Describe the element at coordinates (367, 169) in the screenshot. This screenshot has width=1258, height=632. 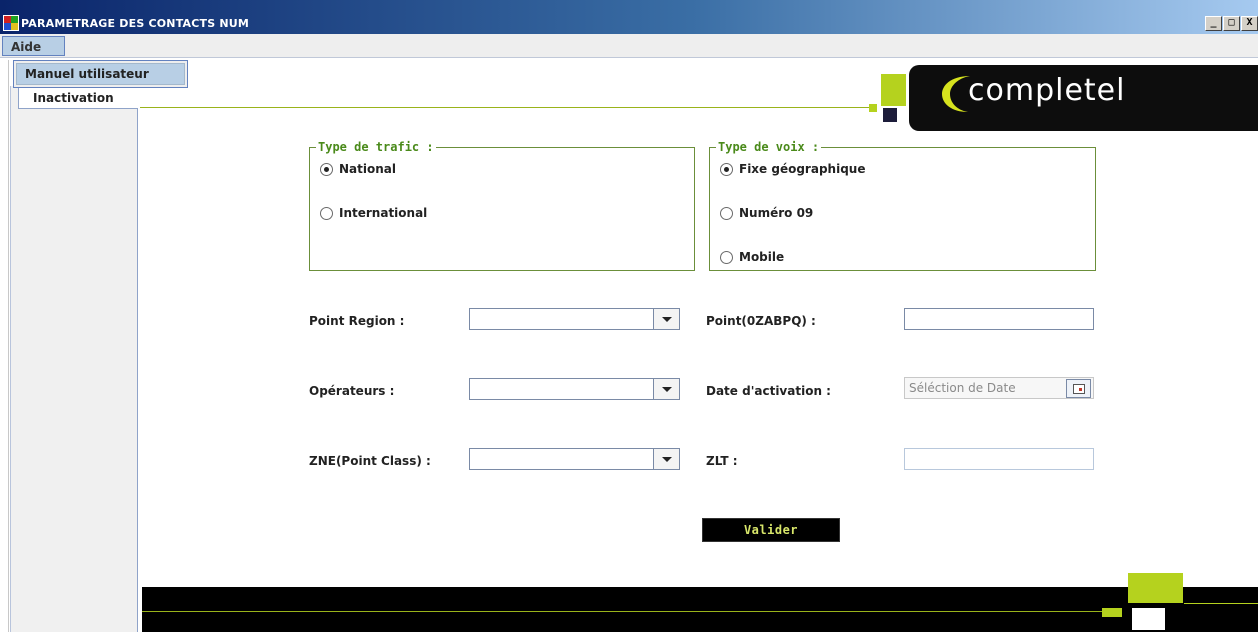
I see `radio-national-label: National` at that location.